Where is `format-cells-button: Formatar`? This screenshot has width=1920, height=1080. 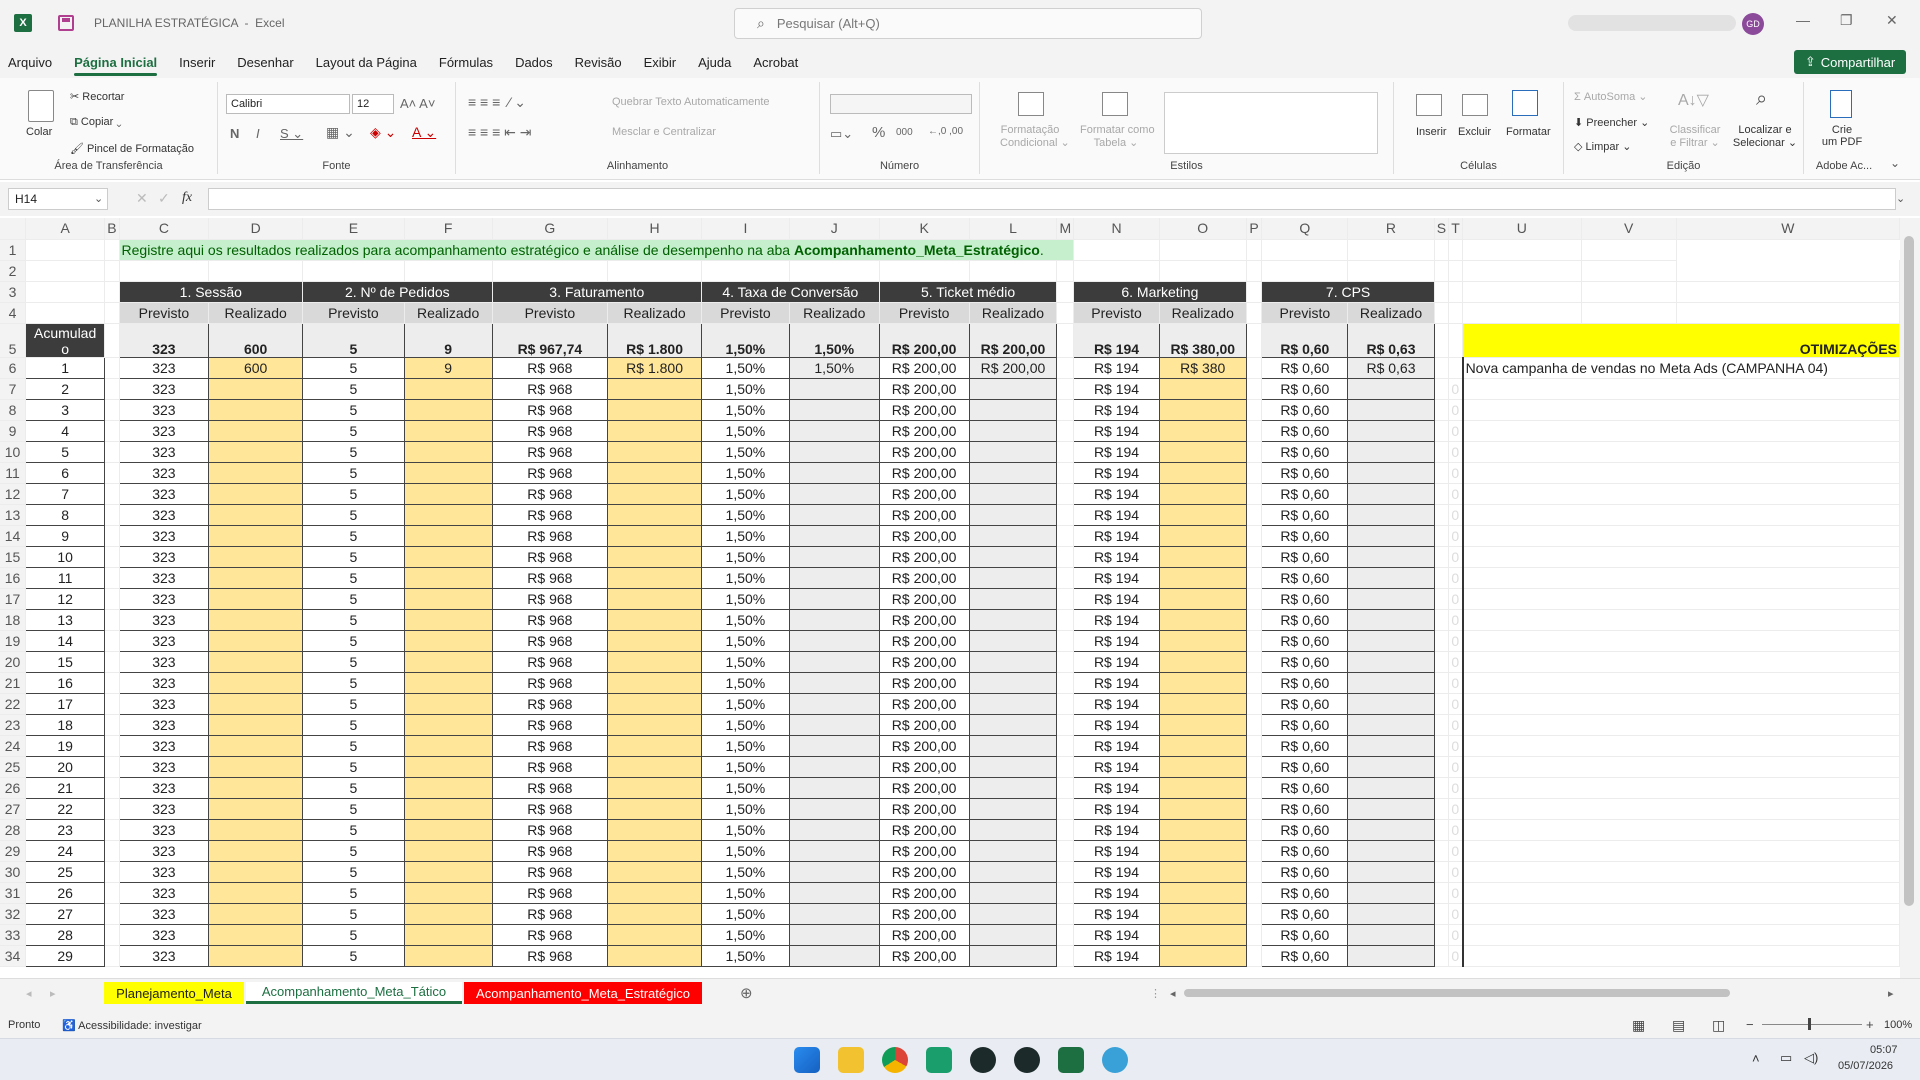
format-cells-button: Formatar is located at coordinates (1528, 132).